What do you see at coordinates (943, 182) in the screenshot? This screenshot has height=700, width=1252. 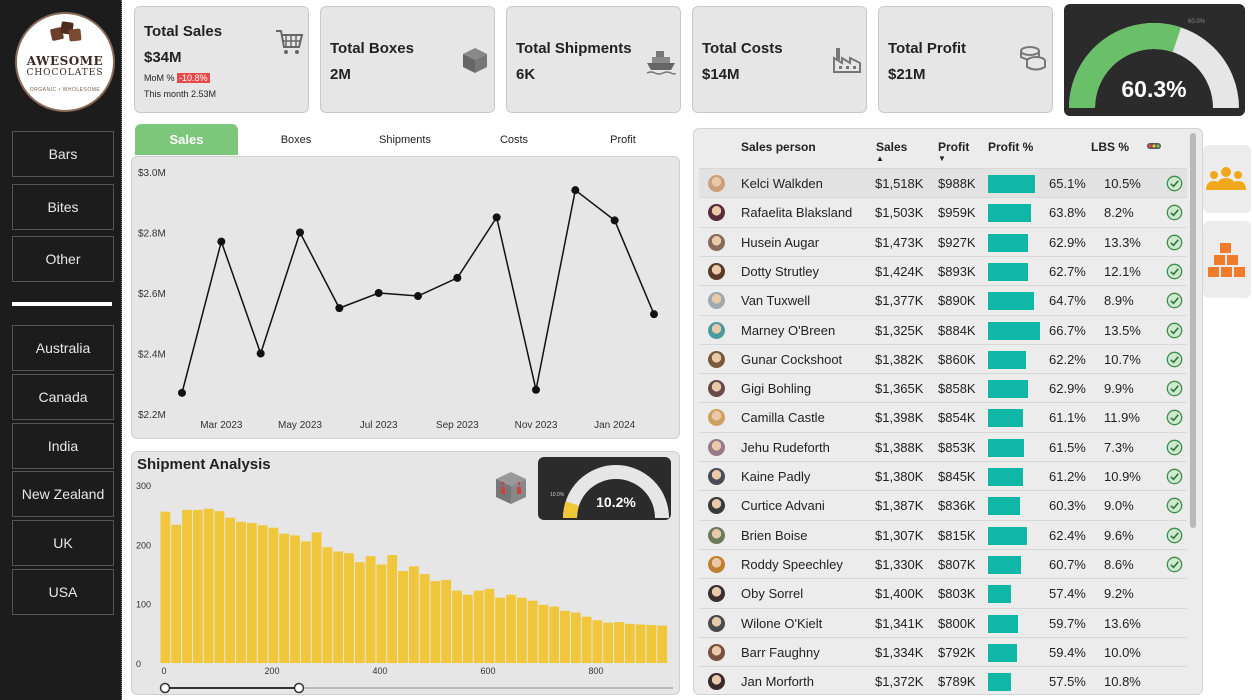 I see `table-row: Kelci Walkden $1,518K $988K 65.1% 10.5%` at bounding box center [943, 182].